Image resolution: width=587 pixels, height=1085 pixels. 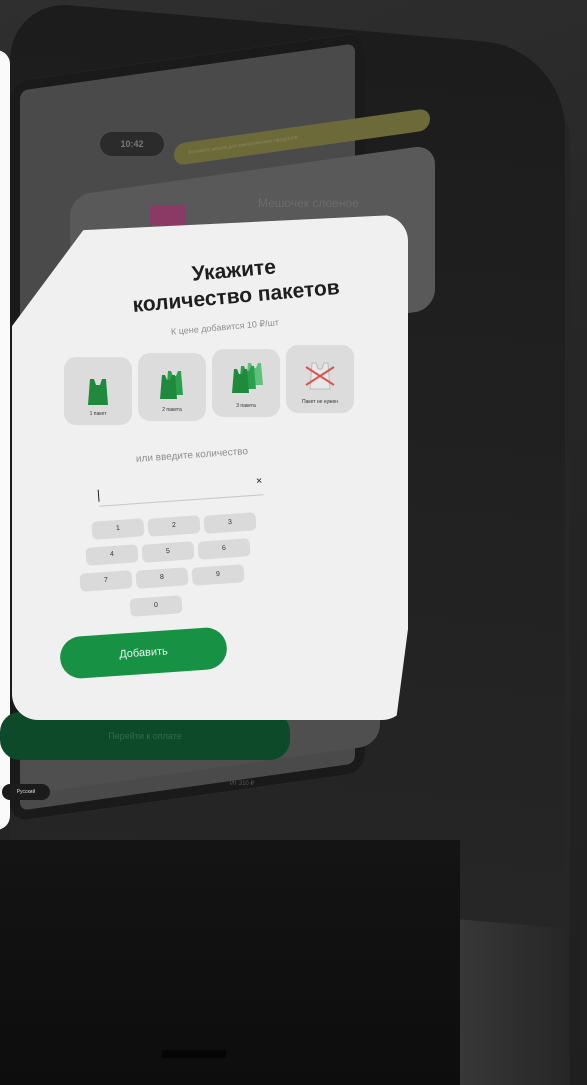 I want to click on bag-option-label: 1 пакет, so click(x=98, y=414).